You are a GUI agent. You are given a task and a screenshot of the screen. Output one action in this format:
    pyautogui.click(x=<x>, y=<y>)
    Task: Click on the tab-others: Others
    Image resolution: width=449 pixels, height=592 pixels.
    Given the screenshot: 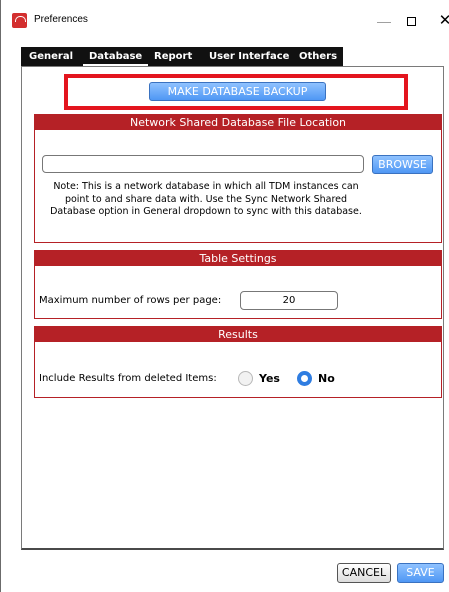 What is the action you would take?
    pyautogui.click(x=318, y=56)
    